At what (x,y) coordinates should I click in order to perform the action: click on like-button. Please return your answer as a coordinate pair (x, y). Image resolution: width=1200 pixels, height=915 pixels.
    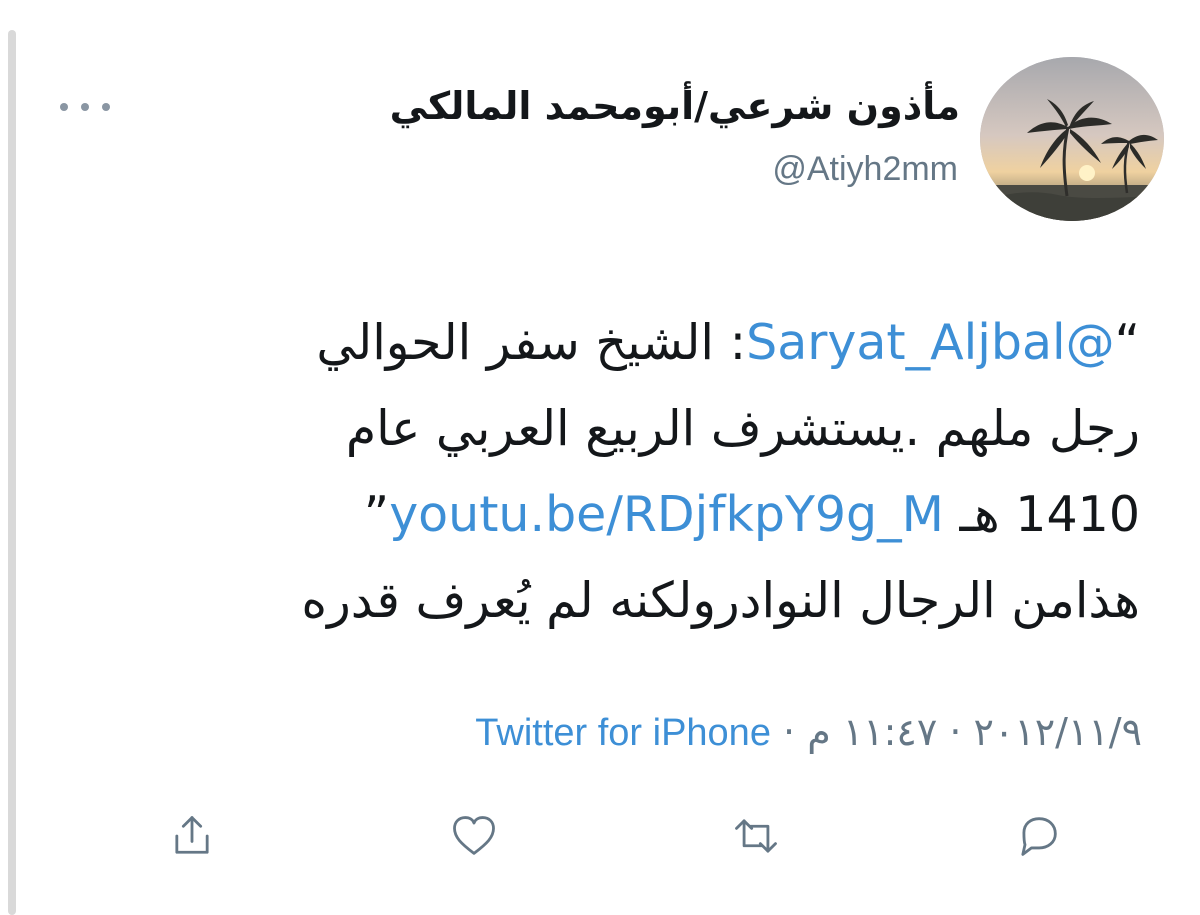
    Looking at the image, I should click on (474, 836).